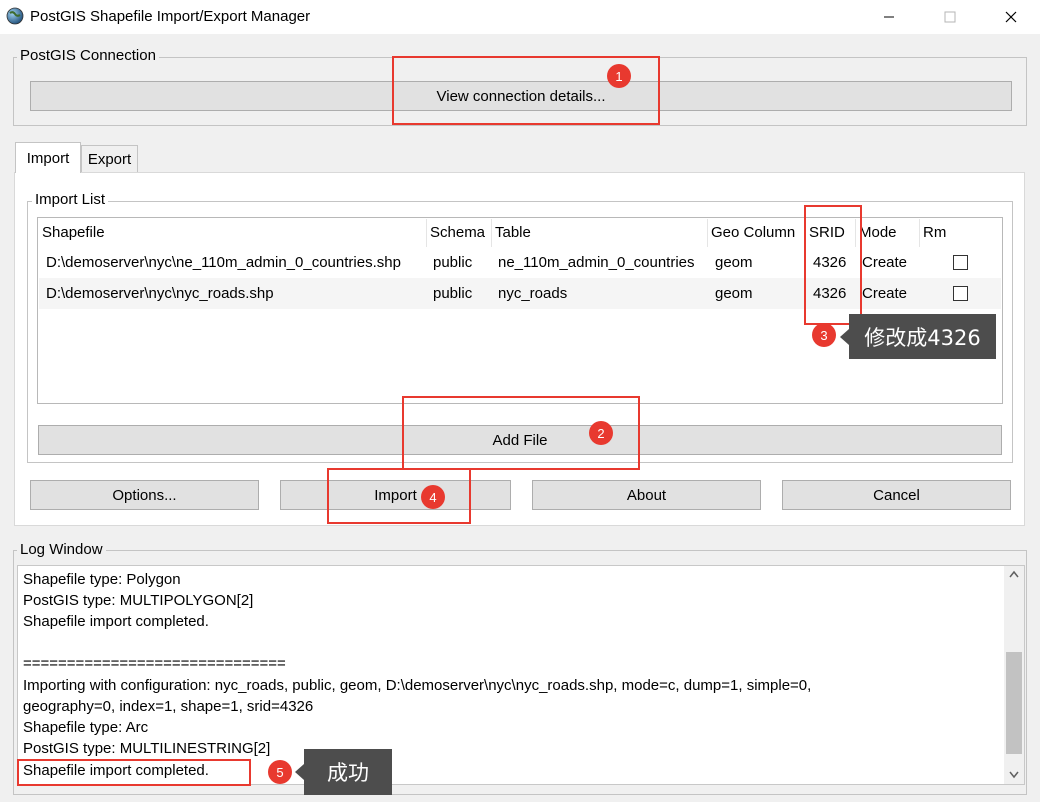 The image size is (1040, 802). I want to click on minimize-button, so click(889, 17).